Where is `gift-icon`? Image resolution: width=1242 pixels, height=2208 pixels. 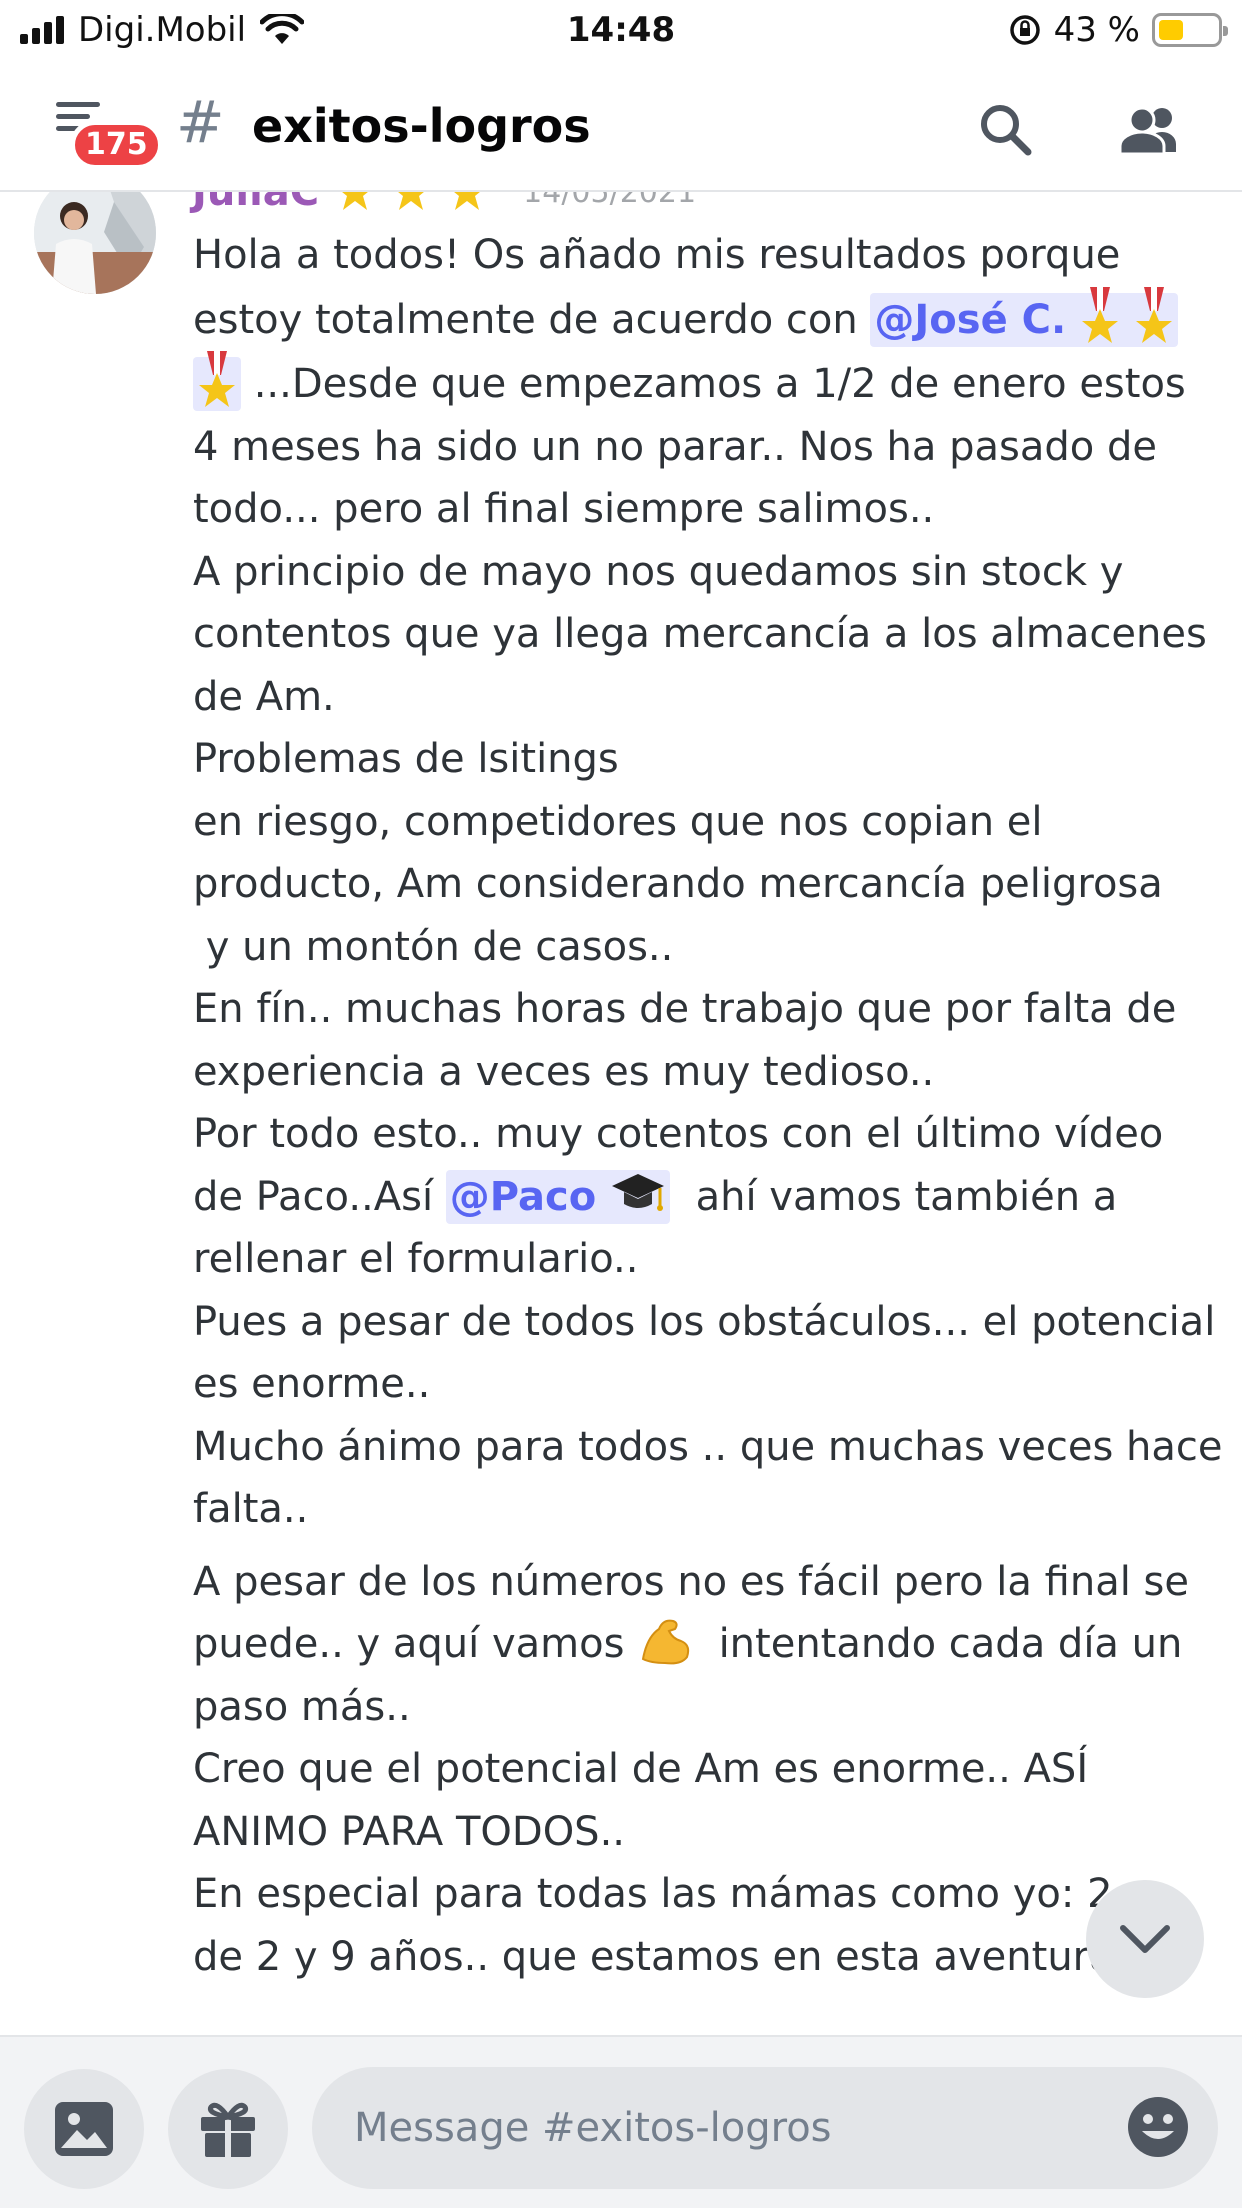 gift-icon is located at coordinates (228, 2129).